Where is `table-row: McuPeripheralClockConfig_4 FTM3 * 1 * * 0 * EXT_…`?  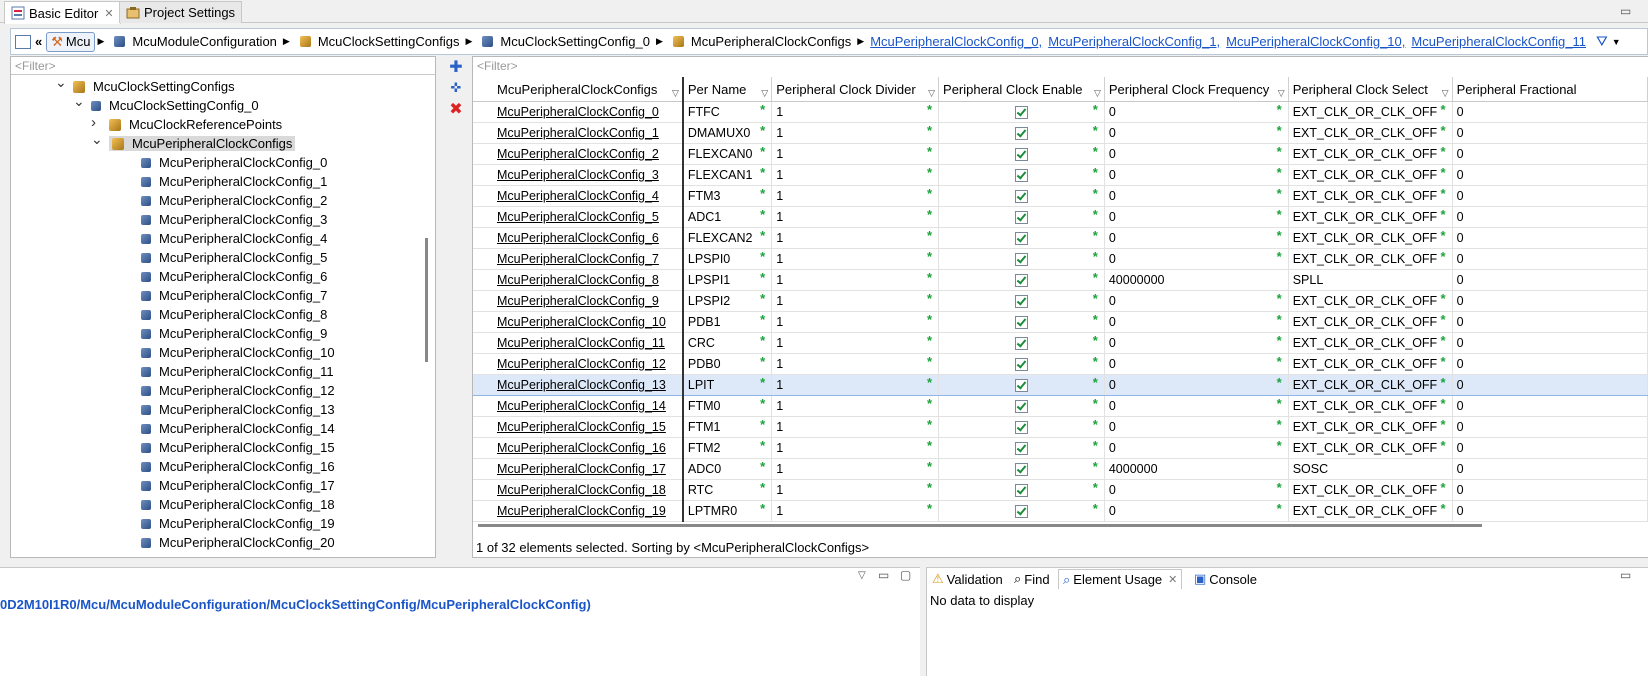
table-row: McuPeripheralClockConfig_4 FTM3 * 1 * * 0 * EXT_… is located at coordinates (1060, 196).